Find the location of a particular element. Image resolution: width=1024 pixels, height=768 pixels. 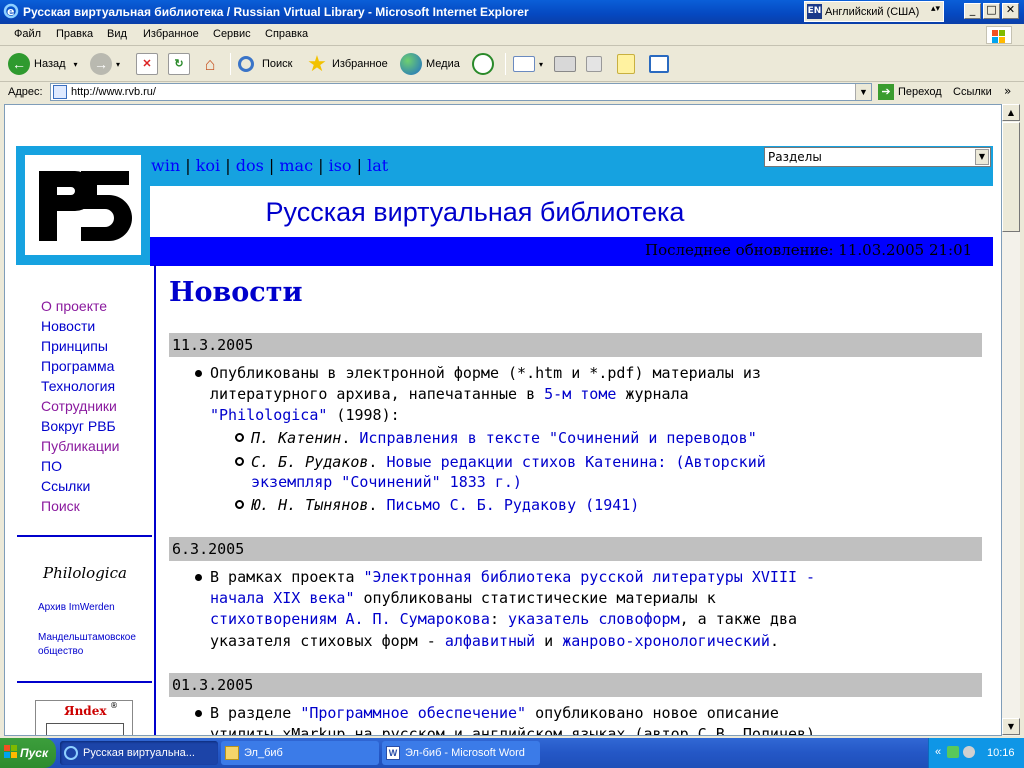

address-input: http://www.rvb.ru/ ▼ is located at coordinates (461, 92).